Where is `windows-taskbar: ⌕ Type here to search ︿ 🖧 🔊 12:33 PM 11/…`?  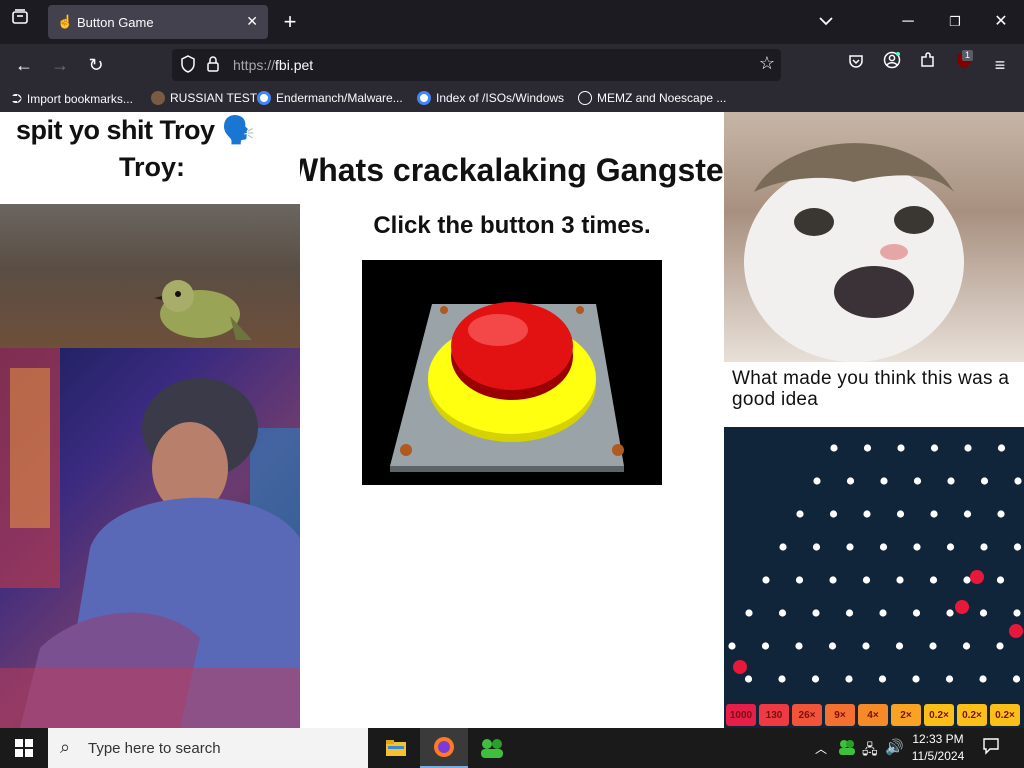
windows-taskbar: ⌕ Type here to search ︿ 🖧 🔊 12:33 PM 11/… is located at coordinates (512, 748).